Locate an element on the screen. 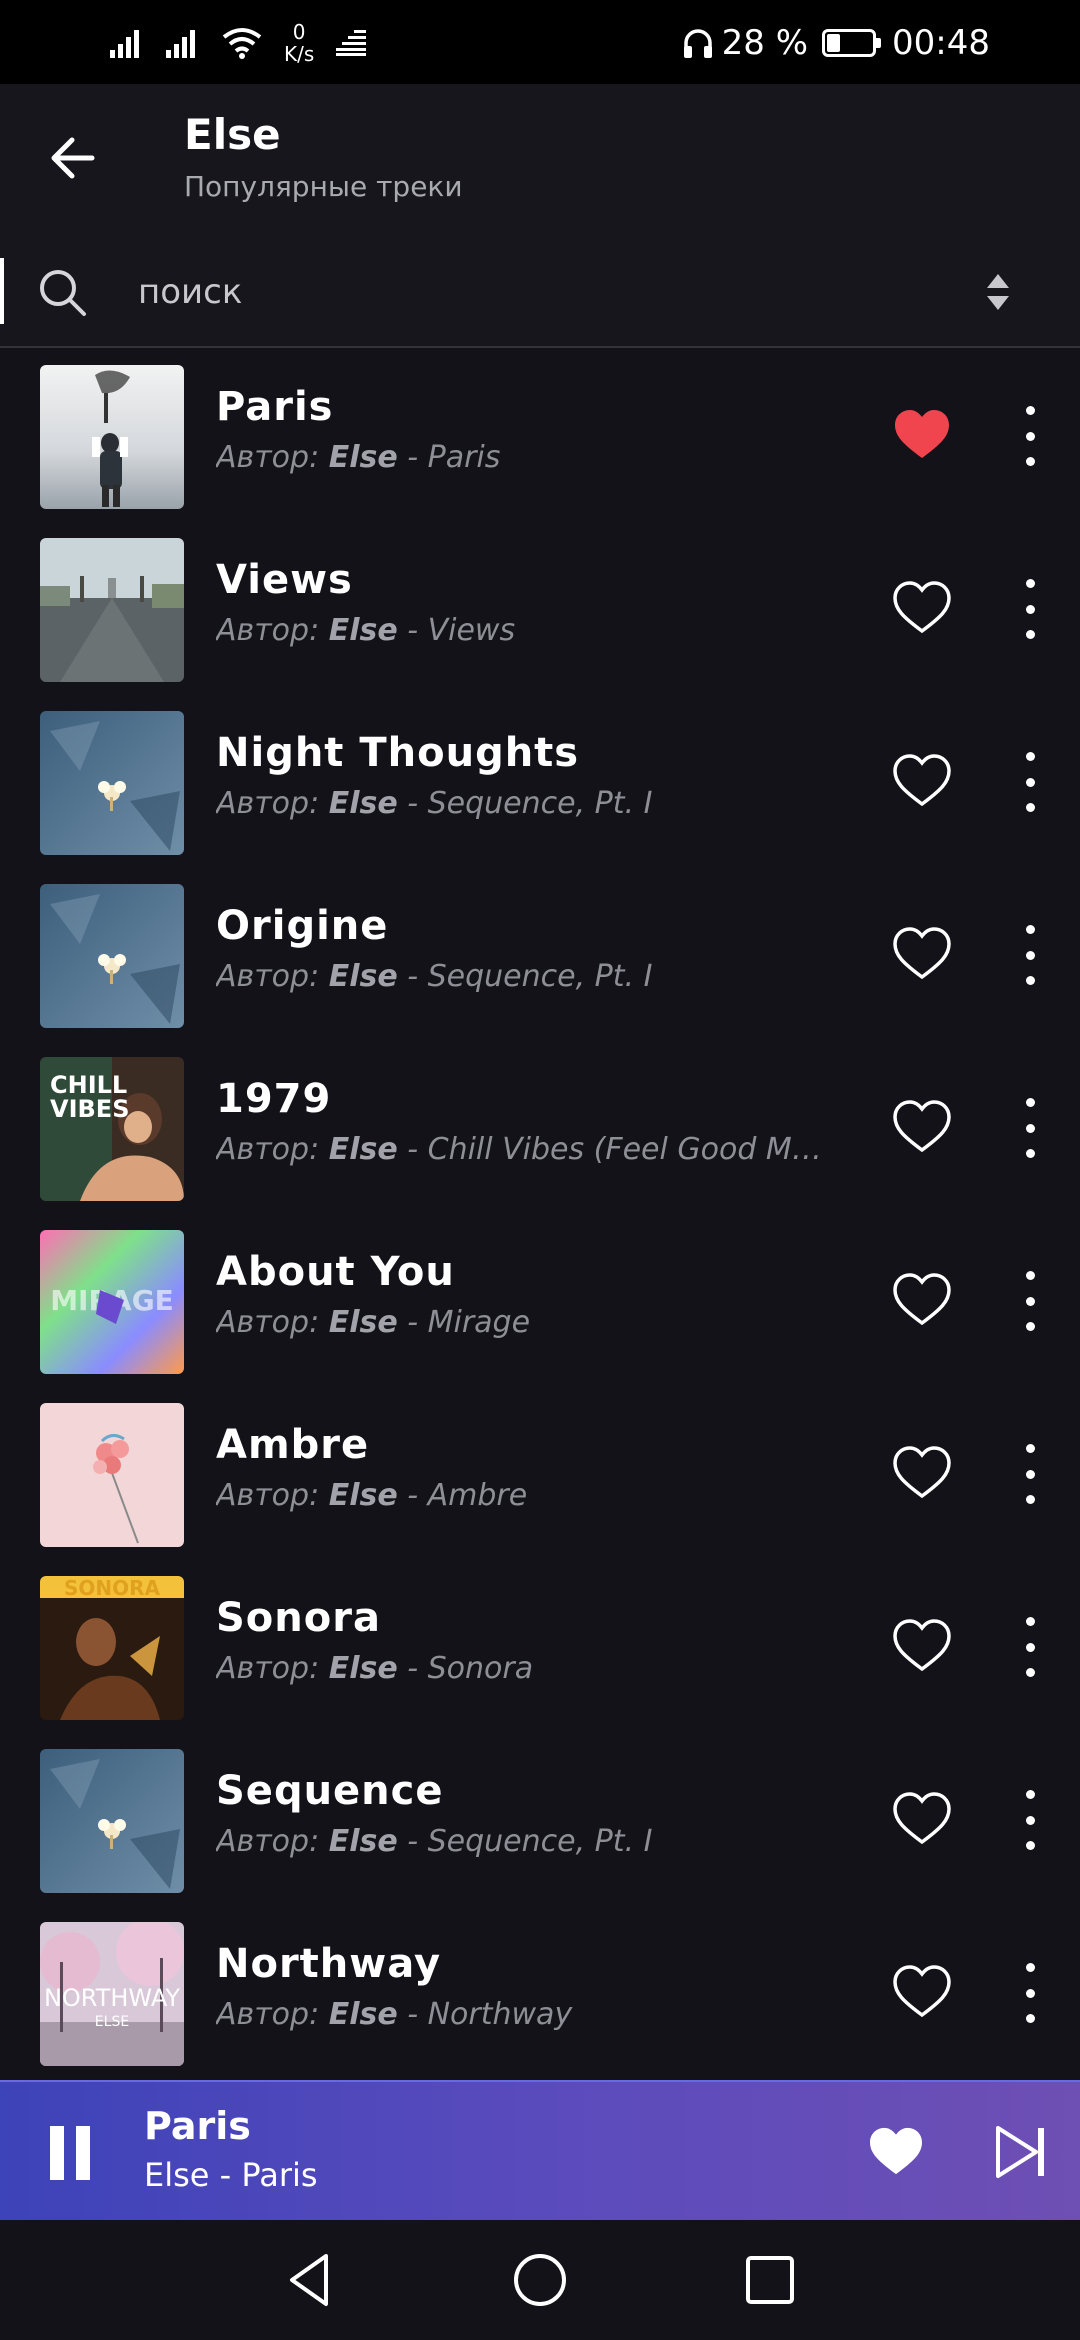  skip-next-icon is located at coordinates (1021, 2152).